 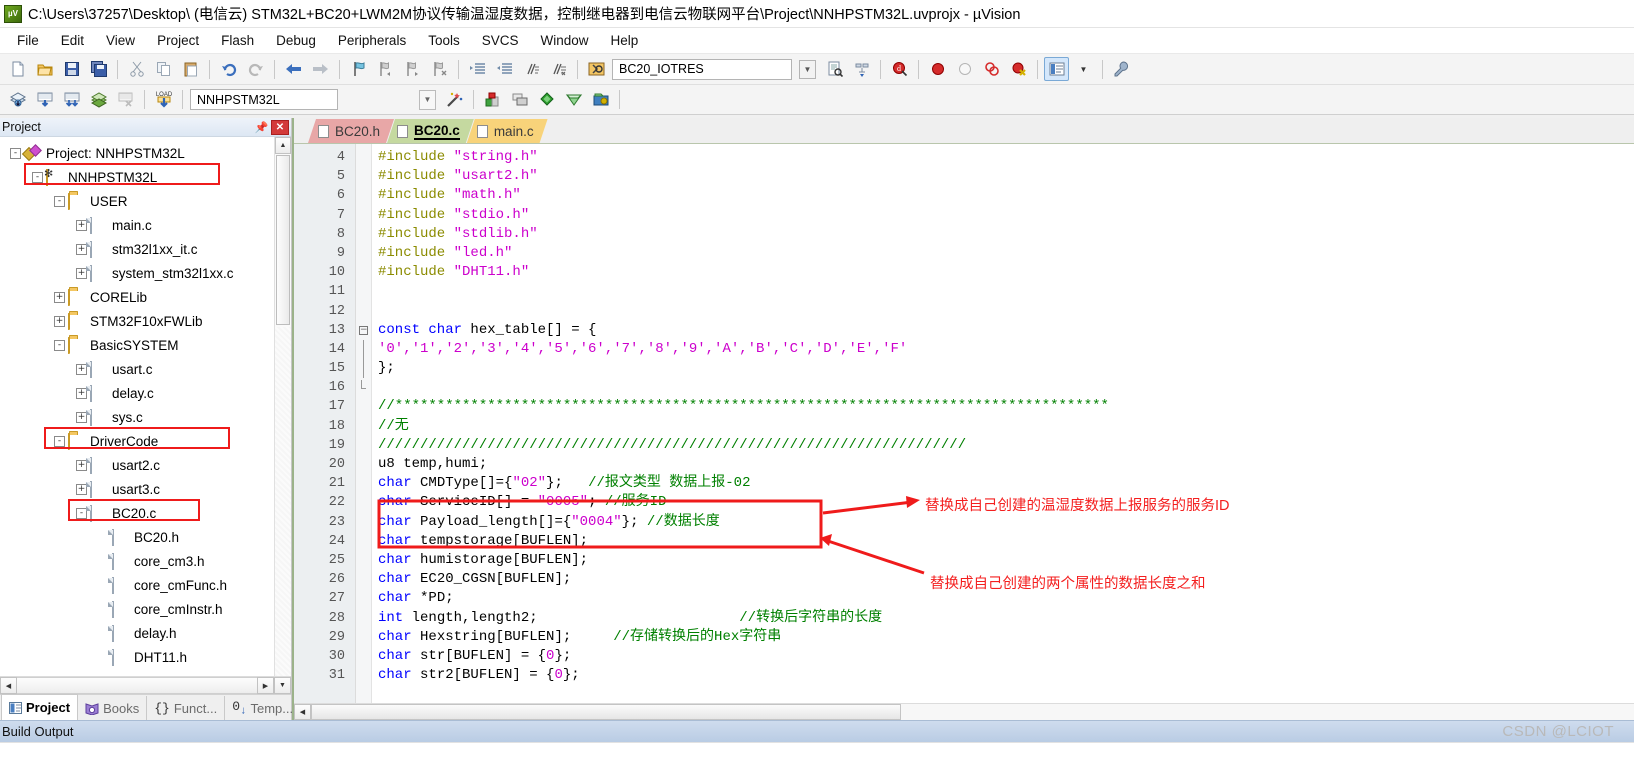 What do you see at coordinates (302, 712) in the screenshot?
I see `editor-scroll-left-icon: ◀` at bounding box center [302, 712].